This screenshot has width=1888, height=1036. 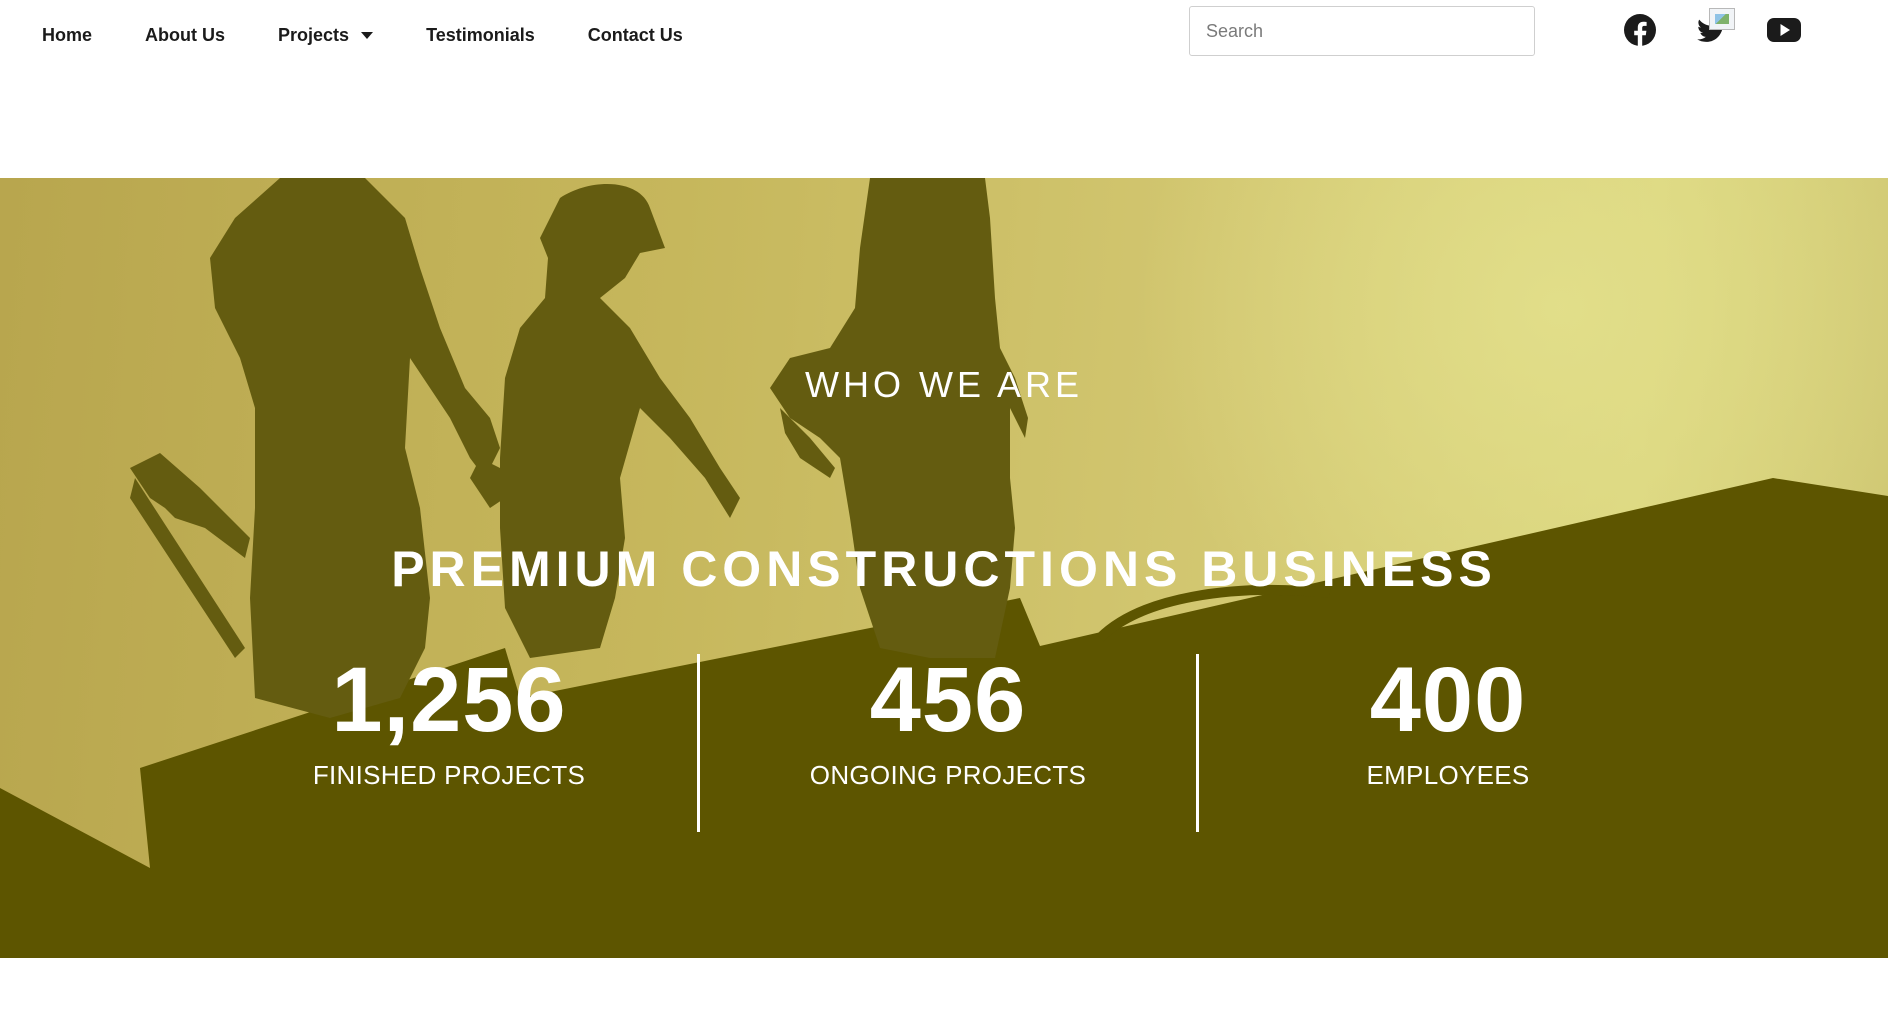 I want to click on stat-employees: 400 EMPLOYEES, so click(x=1448, y=722).